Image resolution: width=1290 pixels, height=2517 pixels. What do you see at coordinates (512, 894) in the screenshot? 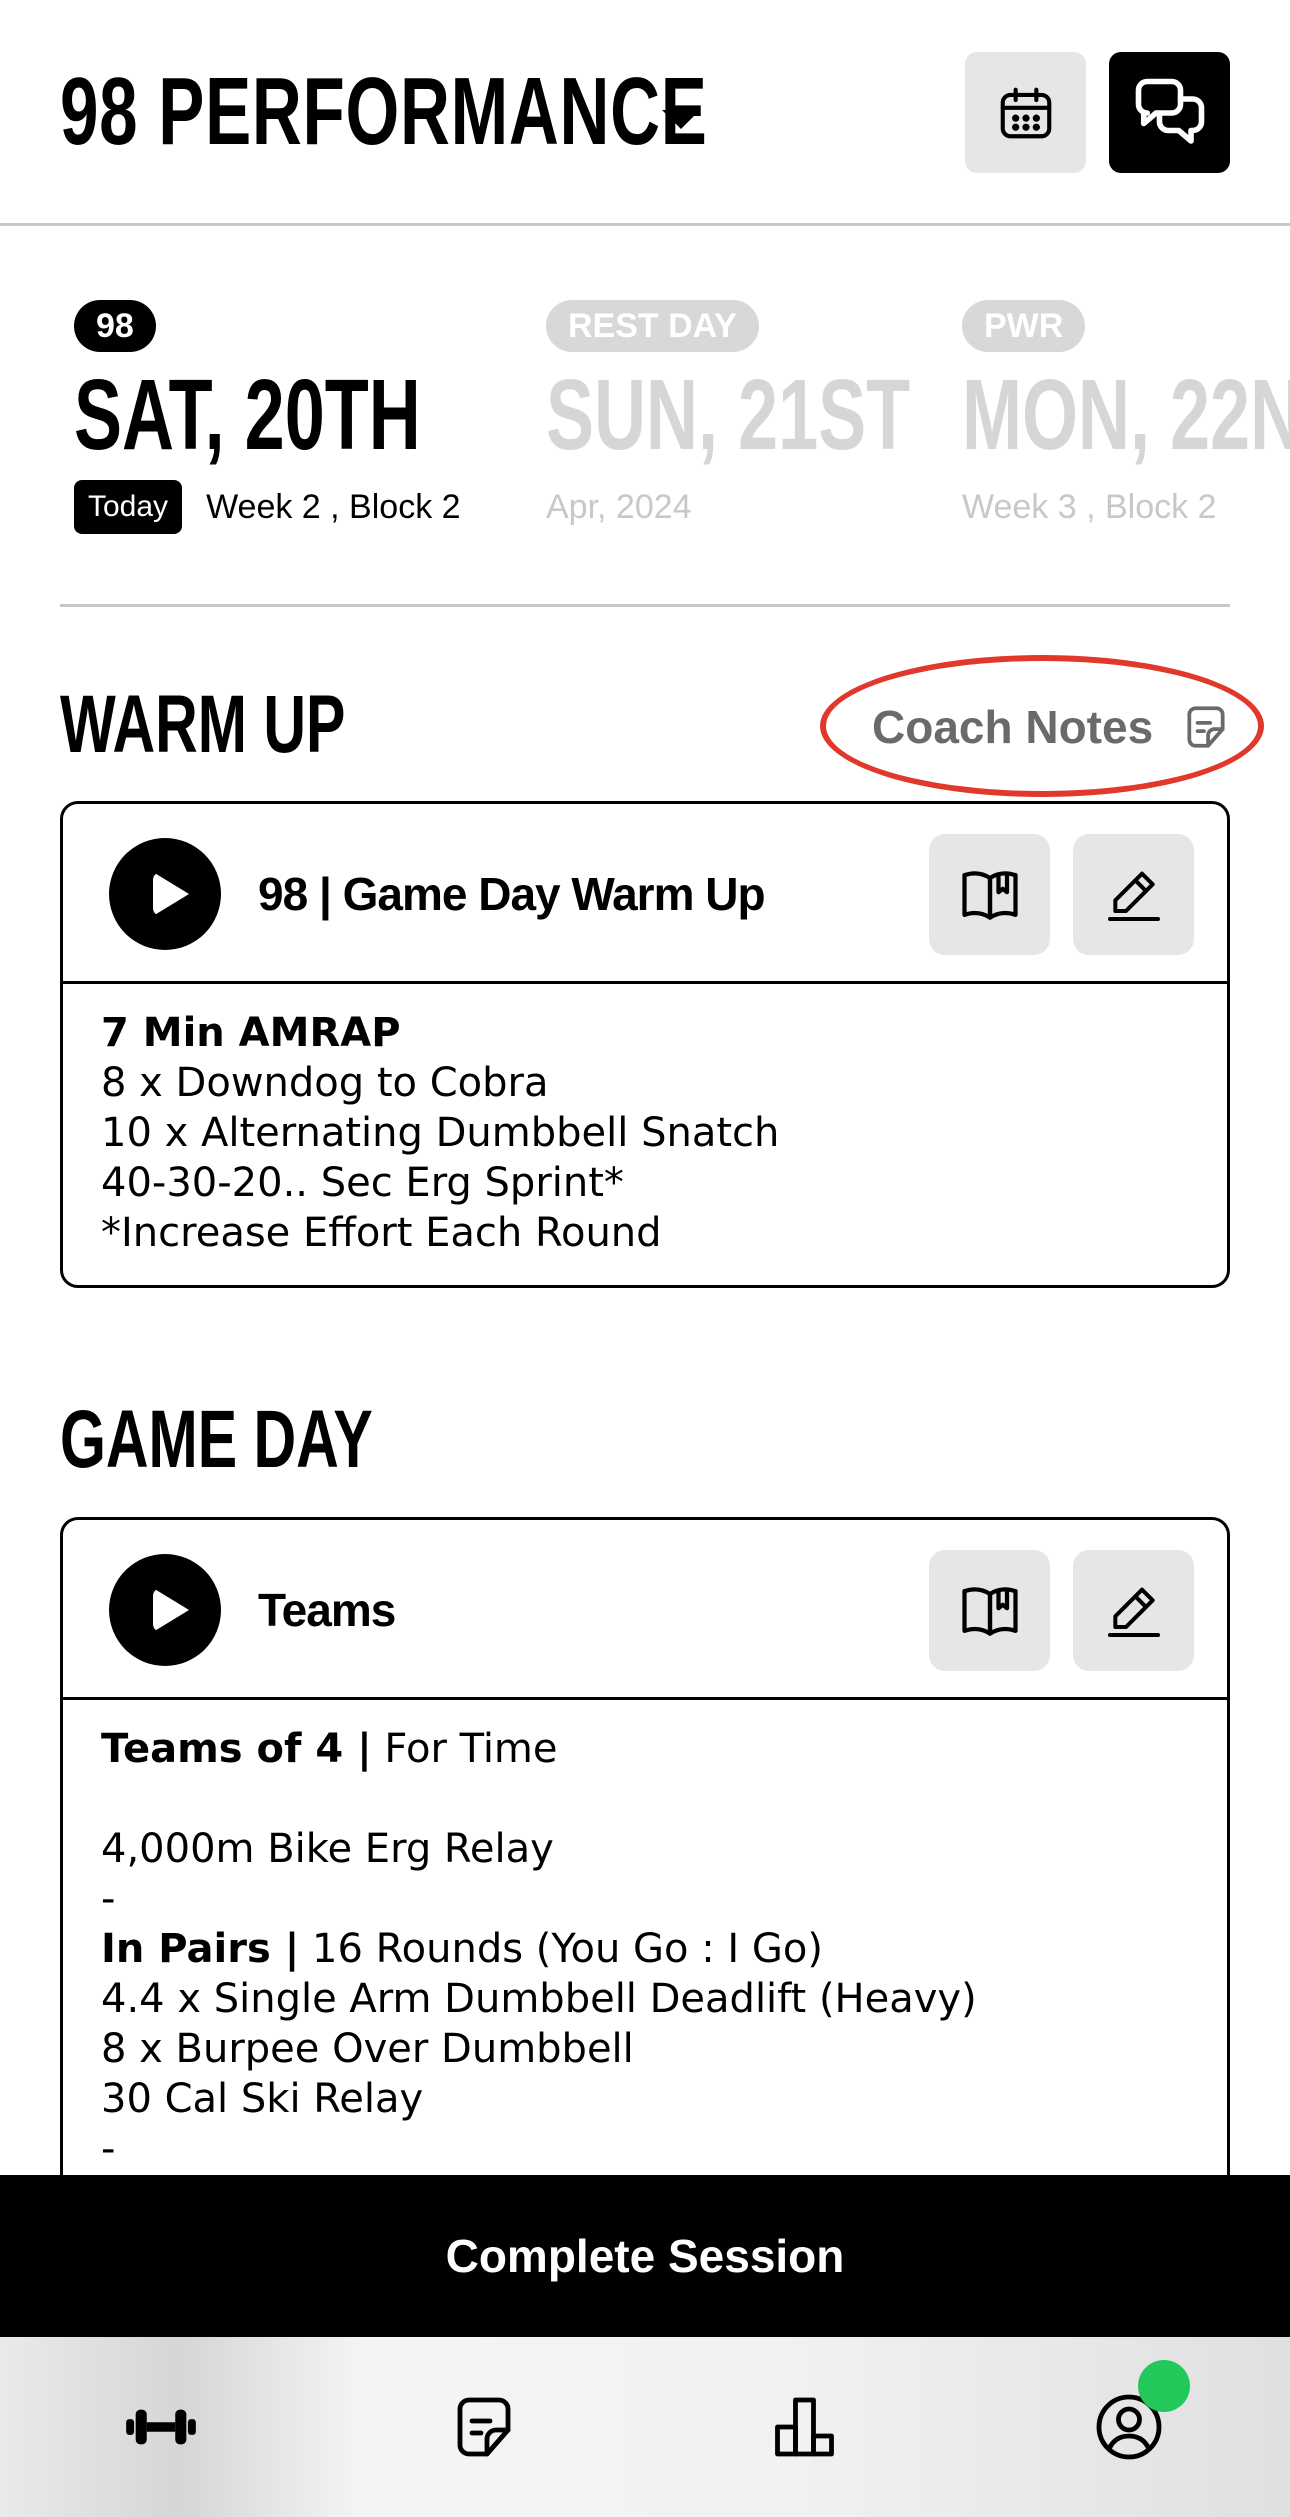
I see `workout-title: 98 | Game Day Warm Up` at bounding box center [512, 894].